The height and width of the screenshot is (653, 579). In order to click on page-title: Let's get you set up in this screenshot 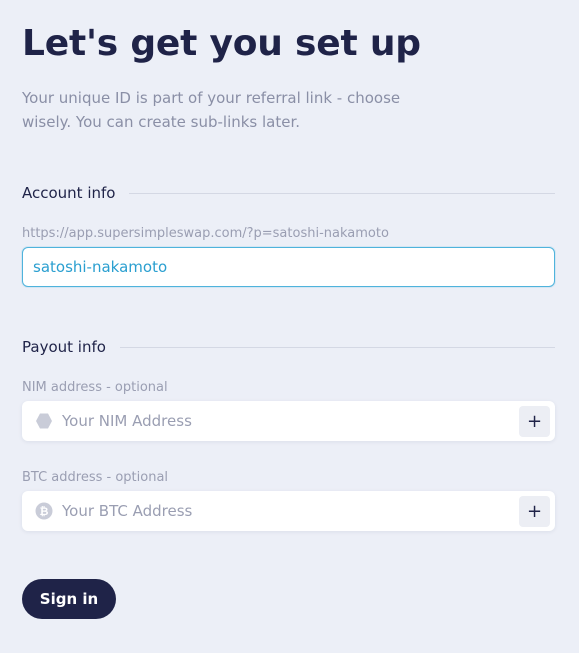, I will do `click(221, 43)`.